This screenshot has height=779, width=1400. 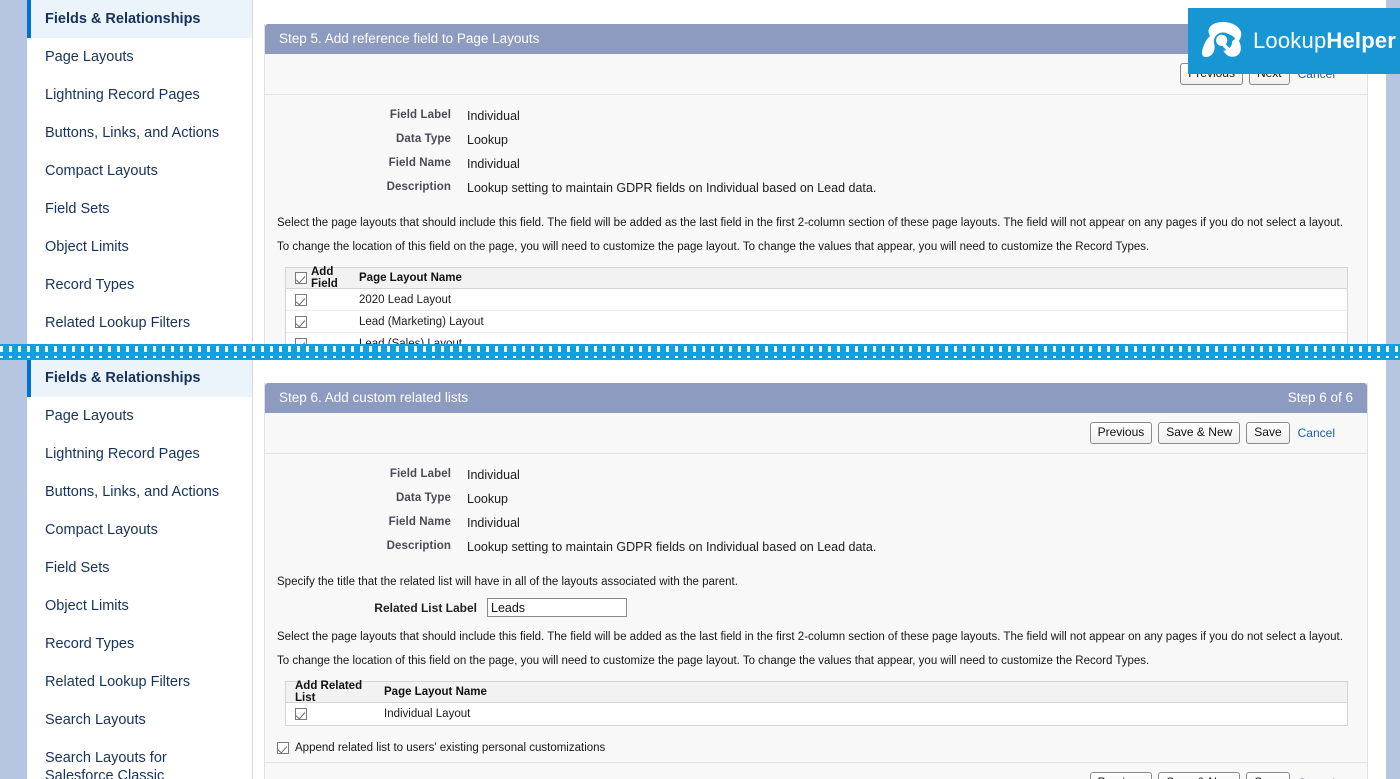 What do you see at coordinates (427, 714) in the screenshot?
I see `page-layout-name-cell: Individual Layout` at bounding box center [427, 714].